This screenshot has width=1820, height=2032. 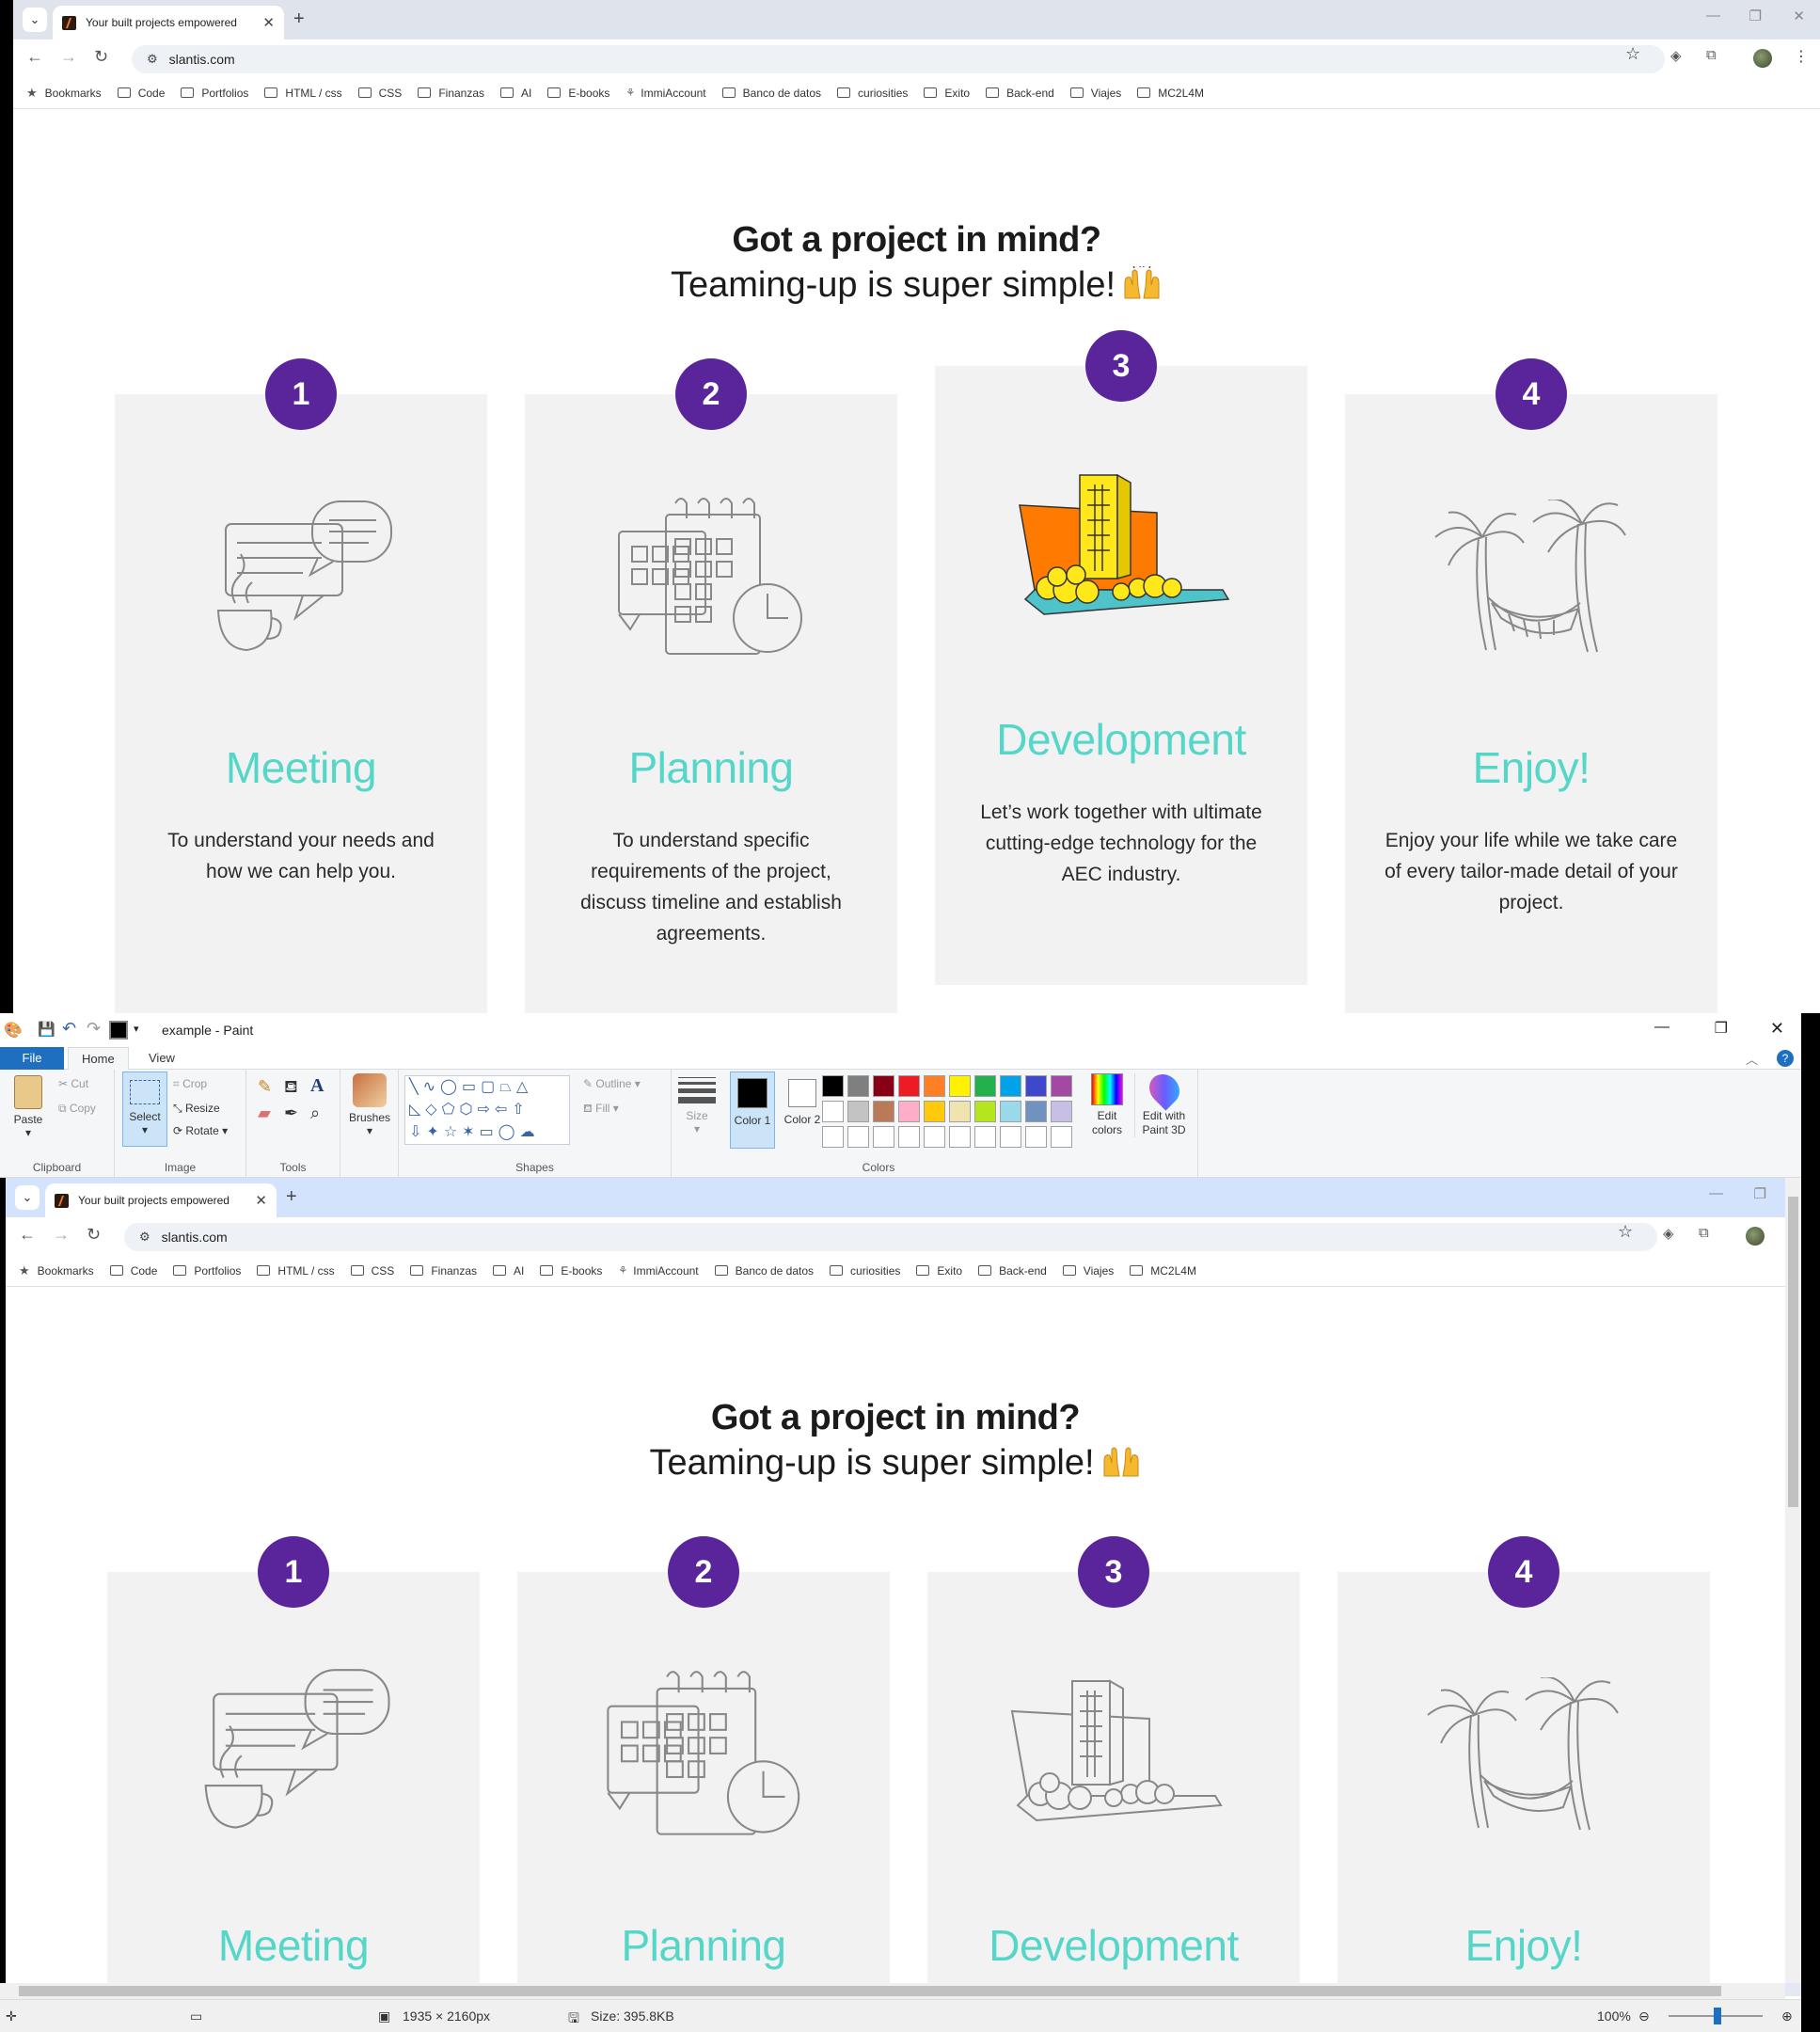 What do you see at coordinates (571, 1271) in the screenshot?
I see `bookmark-folder: E-books` at bounding box center [571, 1271].